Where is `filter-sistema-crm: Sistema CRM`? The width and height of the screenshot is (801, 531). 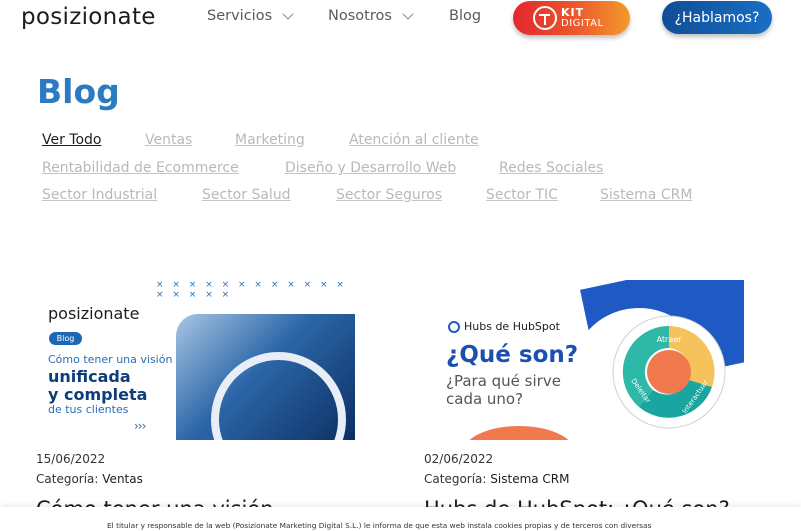
filter-sistema-crm: Sistema CRM is located at coordinates (646, 195).